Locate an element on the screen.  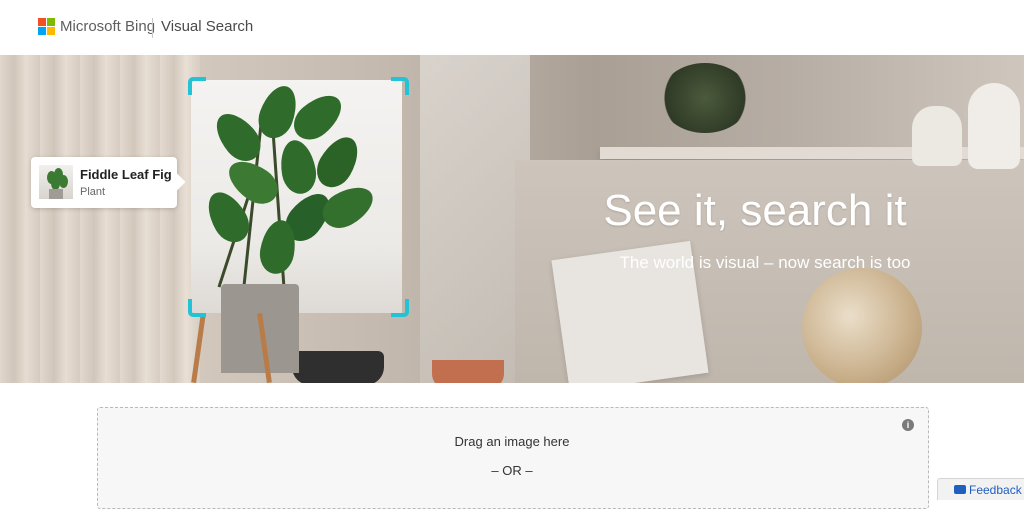
window-background is located at coordinates (475, 219).